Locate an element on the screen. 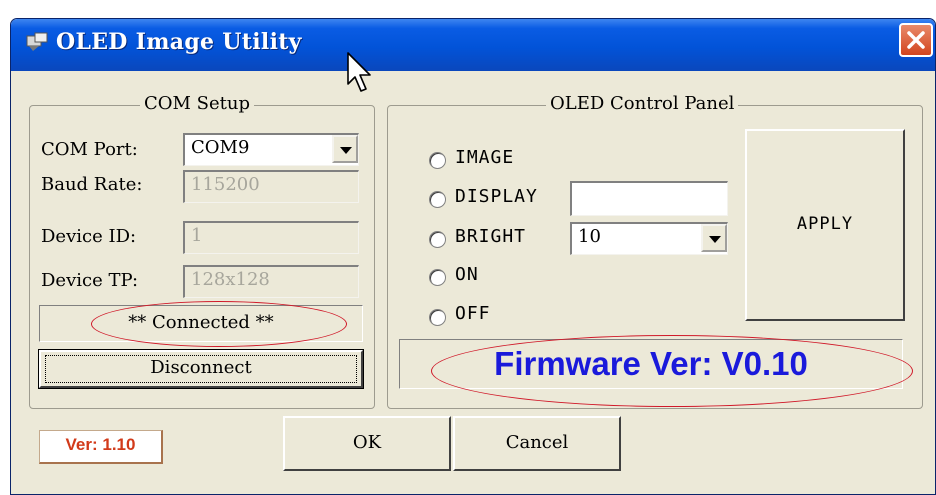 The image size is (936, 495). radio-bright is located at coordinates (437, 239).